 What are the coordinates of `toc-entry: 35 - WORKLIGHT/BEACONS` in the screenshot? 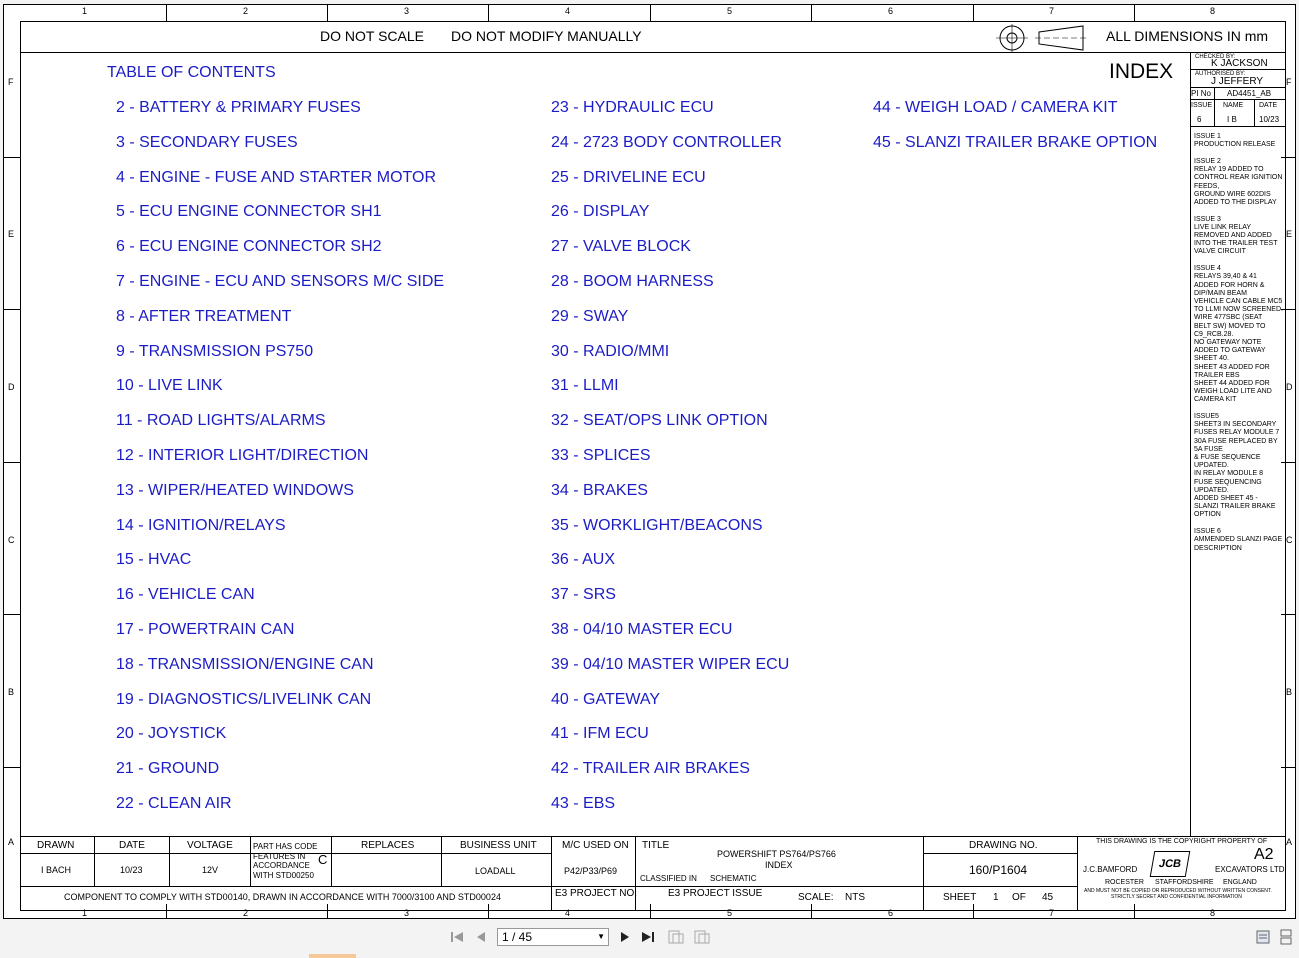 It's located at (657, 526).